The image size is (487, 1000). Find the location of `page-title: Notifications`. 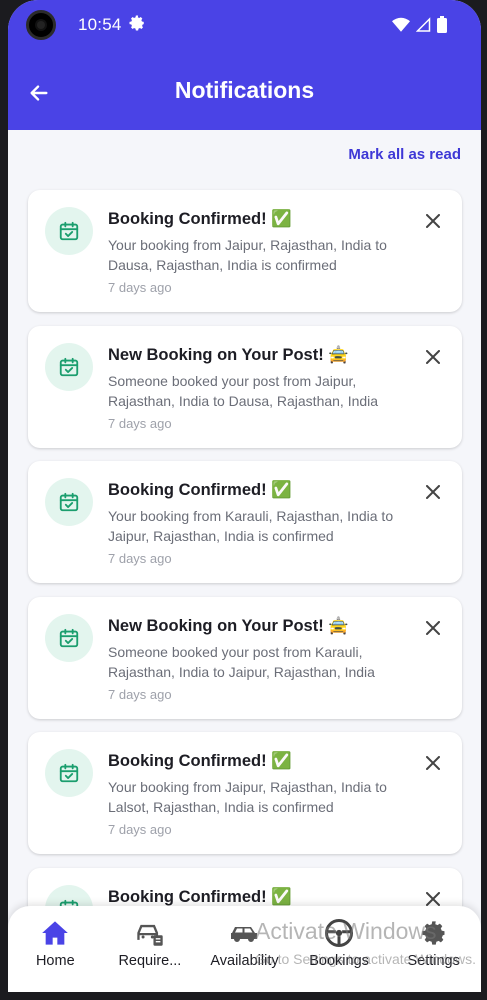

page-title: Notifications is located at coordinates (244, 89).